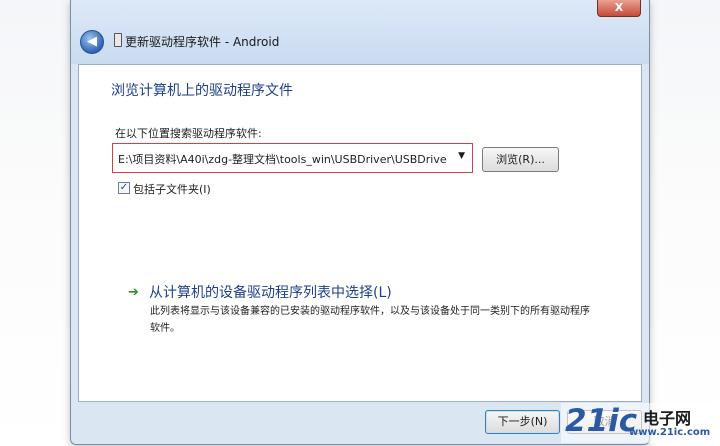 This screenshot has height=446, width=720. Describe the element at coordinates (461, 156) in the screenshot. I see `dropdown-arrow-icon: ▼` at that location.